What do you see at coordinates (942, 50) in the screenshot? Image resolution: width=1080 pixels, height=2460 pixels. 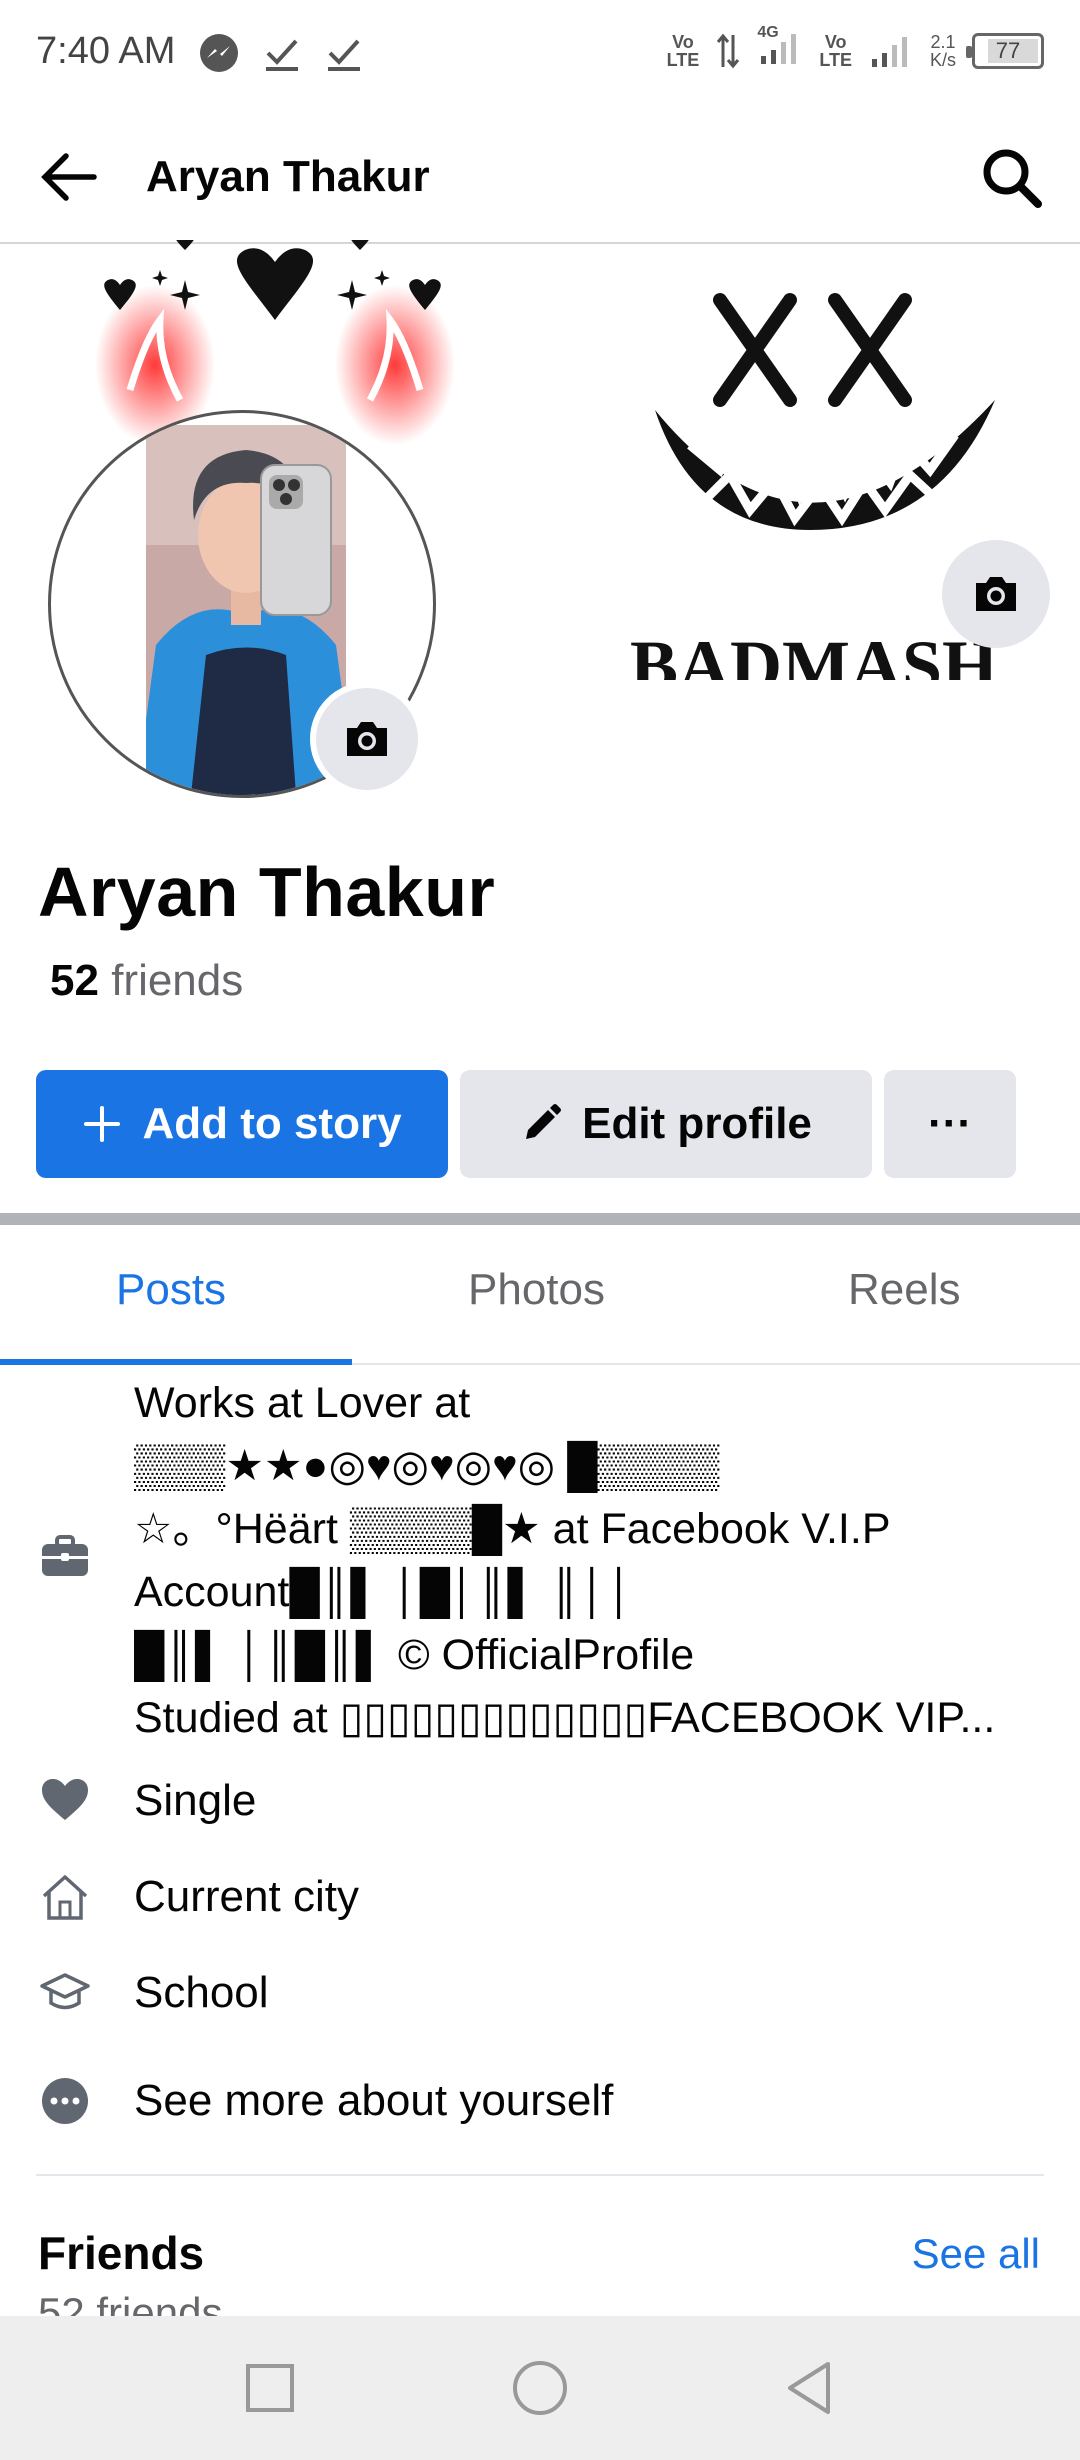 I see `network-speed: 2.1 K/s` at bounding box center [942, 50].